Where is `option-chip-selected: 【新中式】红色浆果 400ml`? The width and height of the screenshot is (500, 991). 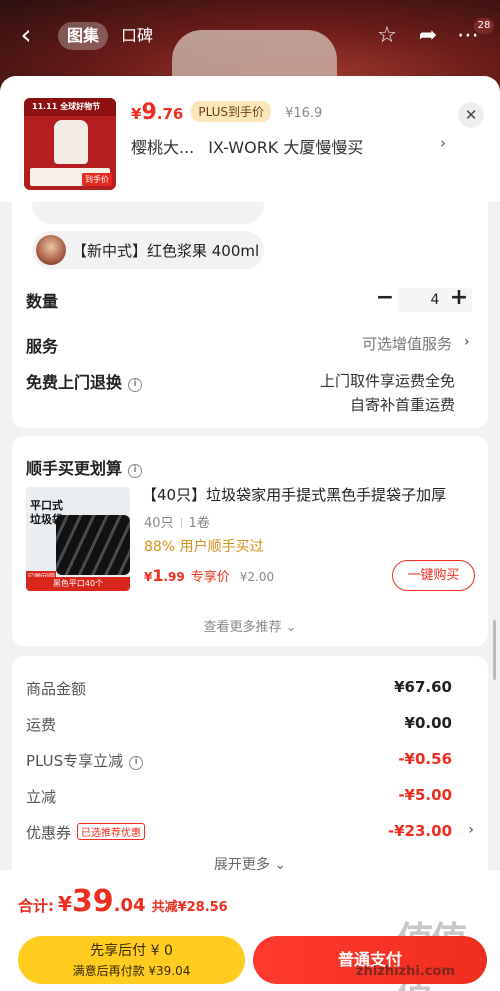 option-chip-selected: 【新中式】红色浆果 400ml is located at coordinates (148, 250).